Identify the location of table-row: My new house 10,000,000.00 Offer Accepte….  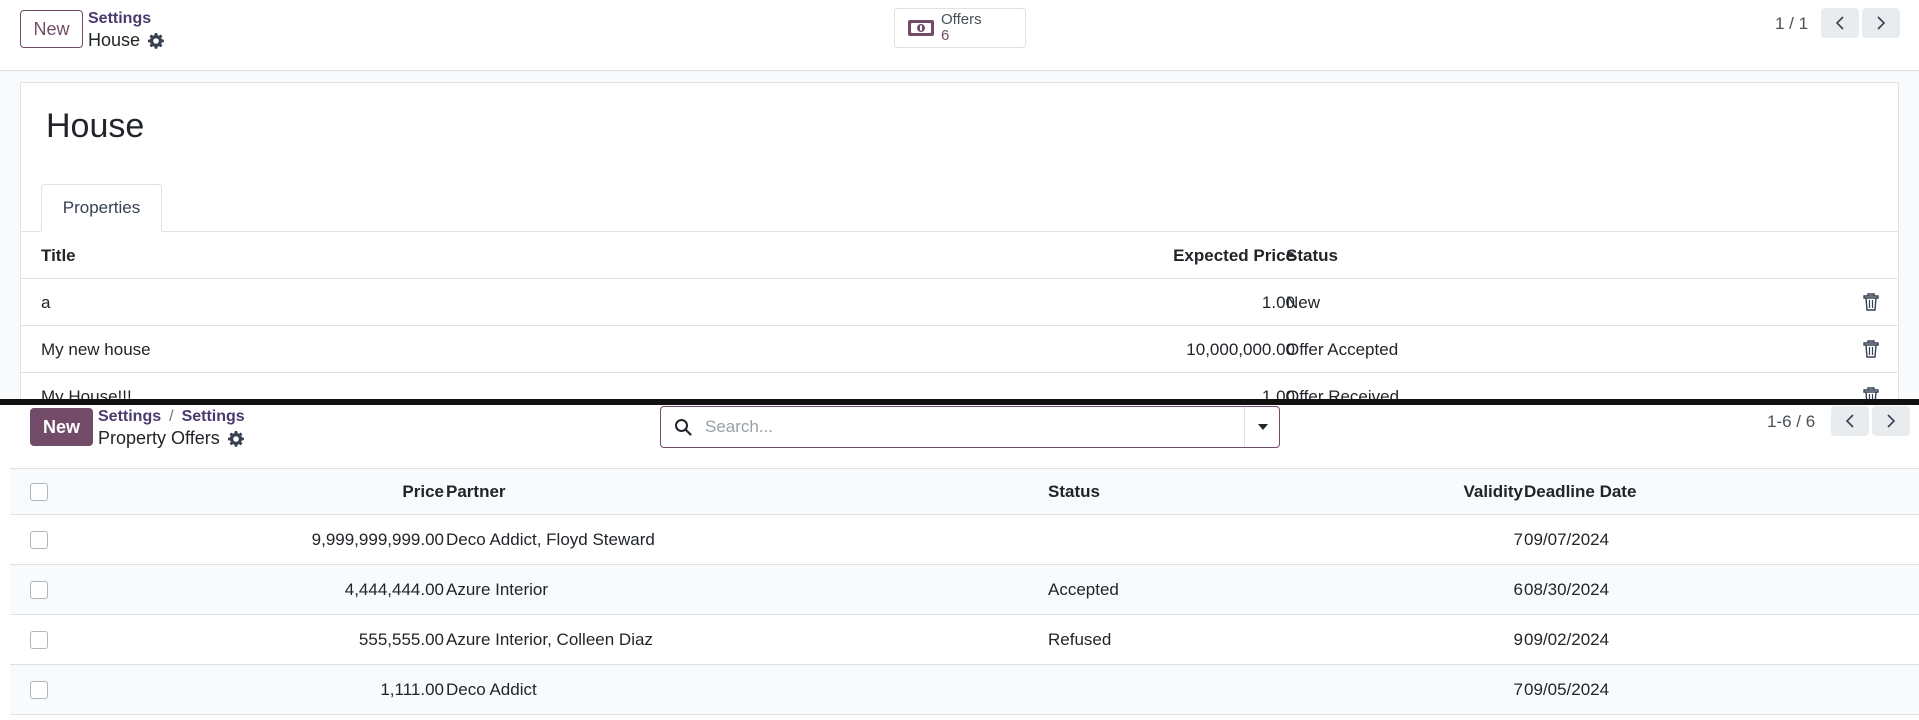
(959, 349).